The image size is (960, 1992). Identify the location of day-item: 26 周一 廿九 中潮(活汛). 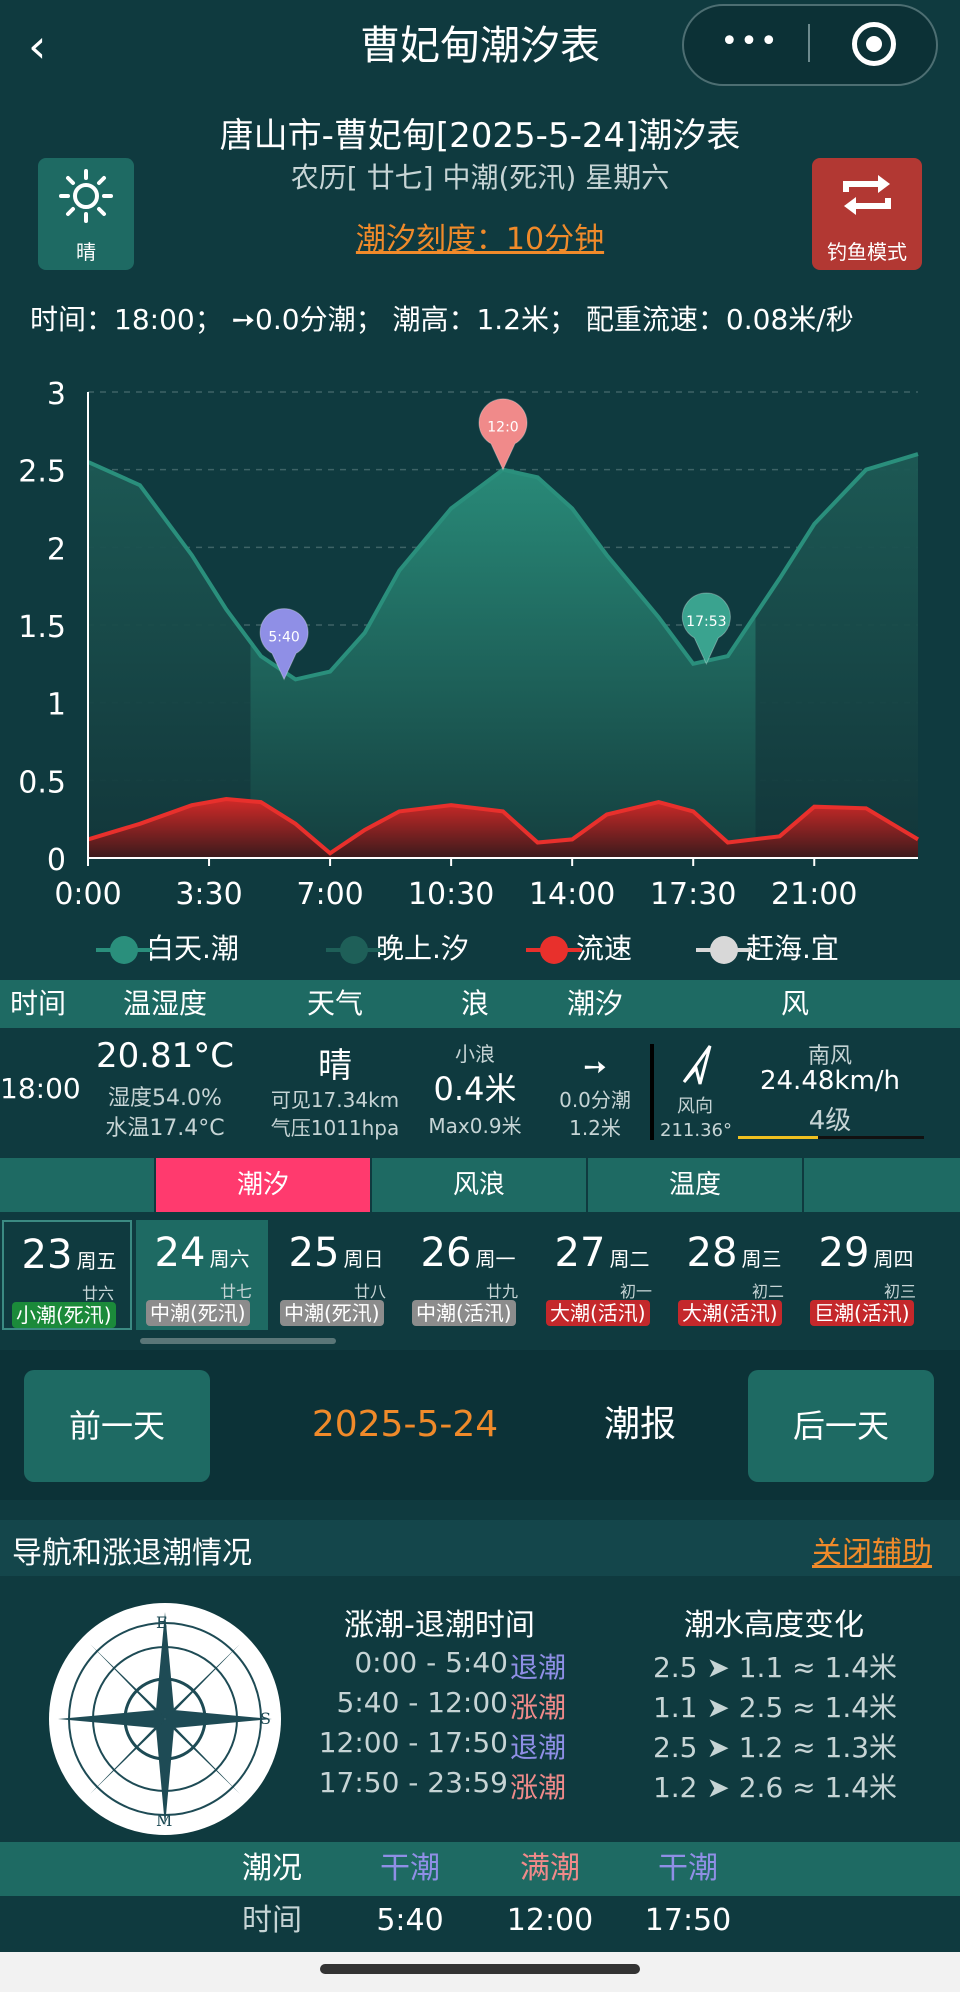
(468, 1275).